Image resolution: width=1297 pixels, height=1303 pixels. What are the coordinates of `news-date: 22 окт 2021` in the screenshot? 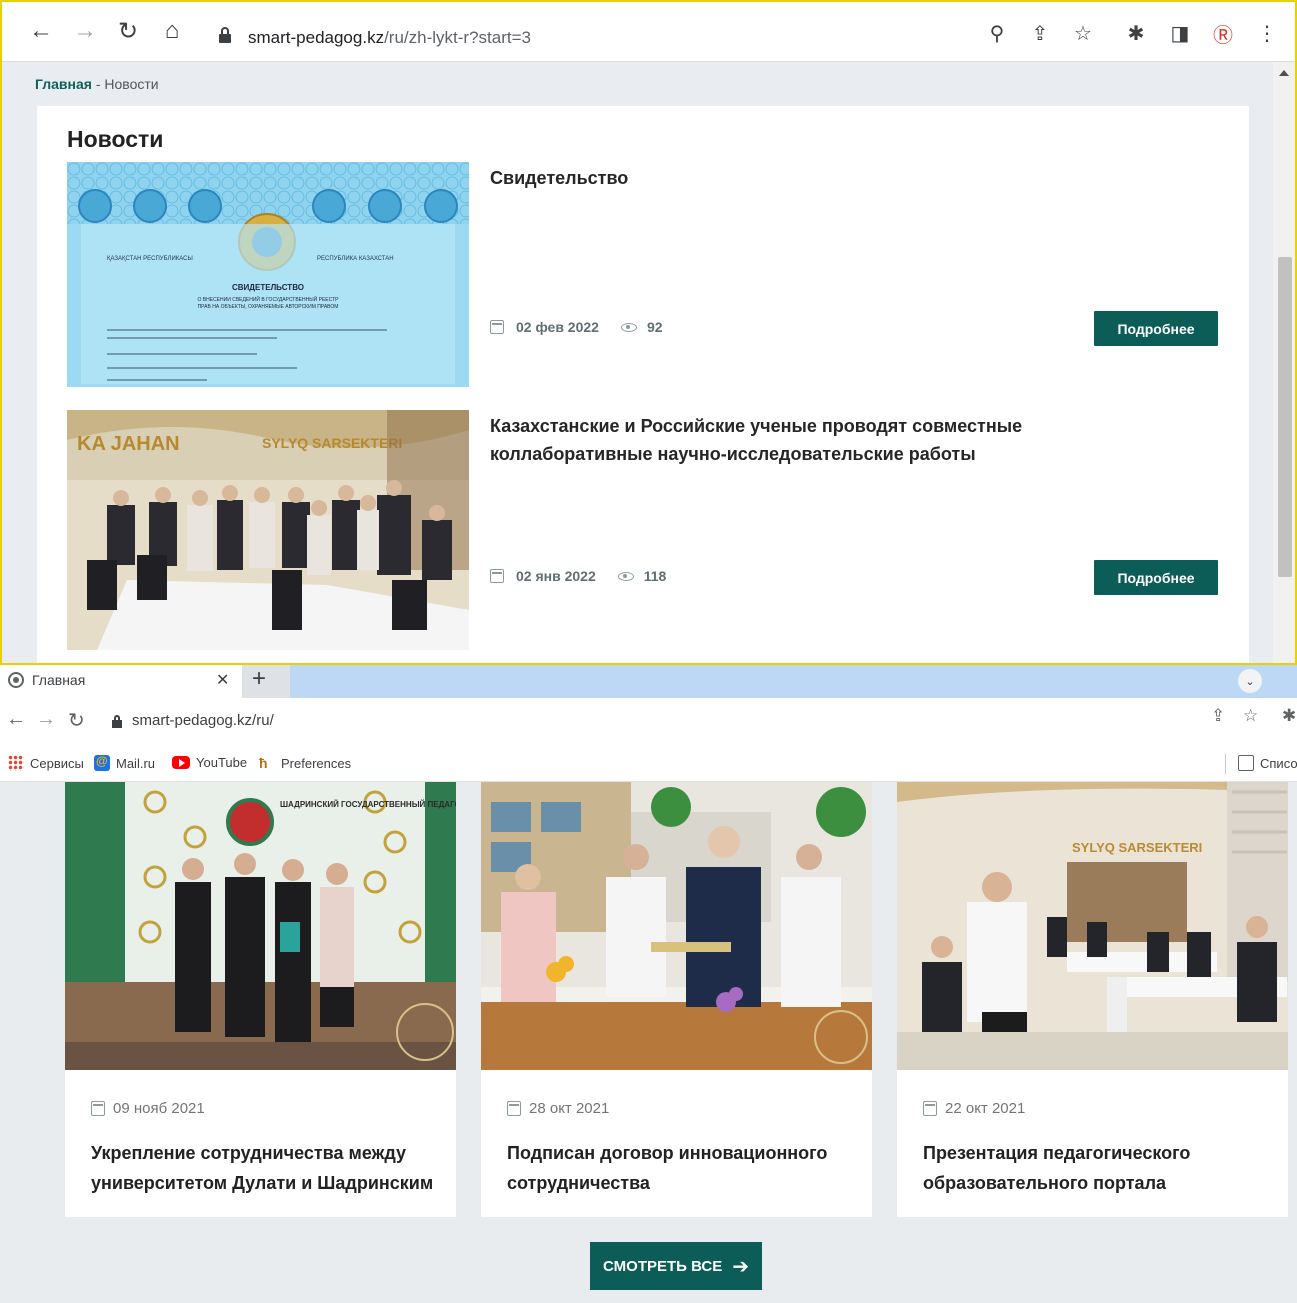 It's located at (974, 1108).